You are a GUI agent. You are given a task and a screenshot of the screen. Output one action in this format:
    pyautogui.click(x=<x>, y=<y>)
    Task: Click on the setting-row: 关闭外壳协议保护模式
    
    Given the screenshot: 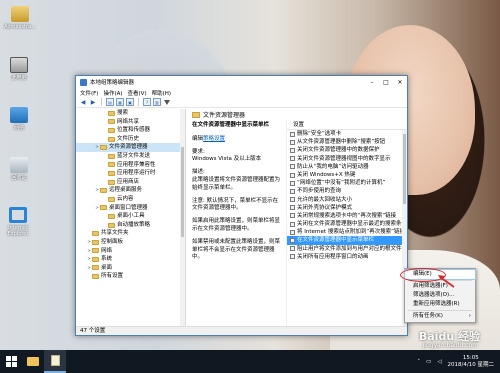 What is the action you would take?
    pyautogui.click(x=347, y=208)
    